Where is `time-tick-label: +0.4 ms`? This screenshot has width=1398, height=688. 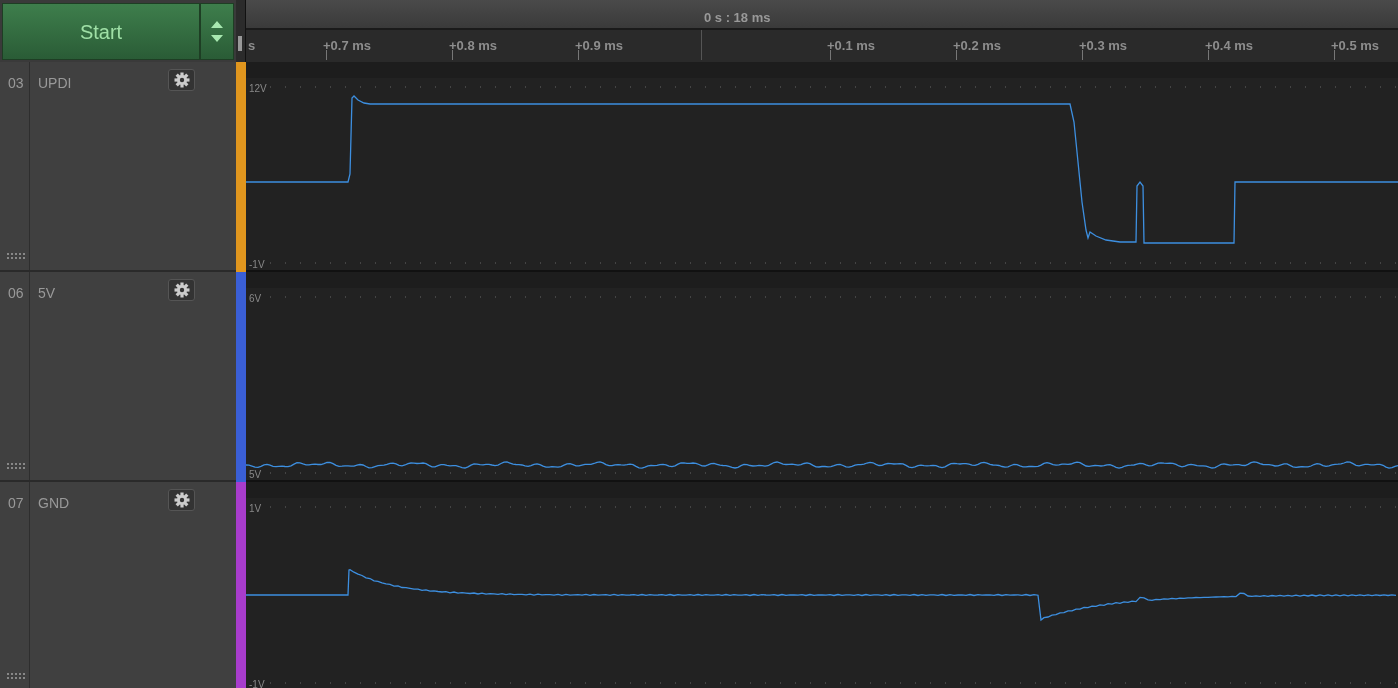
time-tick-label: +0.4 ms is located at coordinates (1229, 46).